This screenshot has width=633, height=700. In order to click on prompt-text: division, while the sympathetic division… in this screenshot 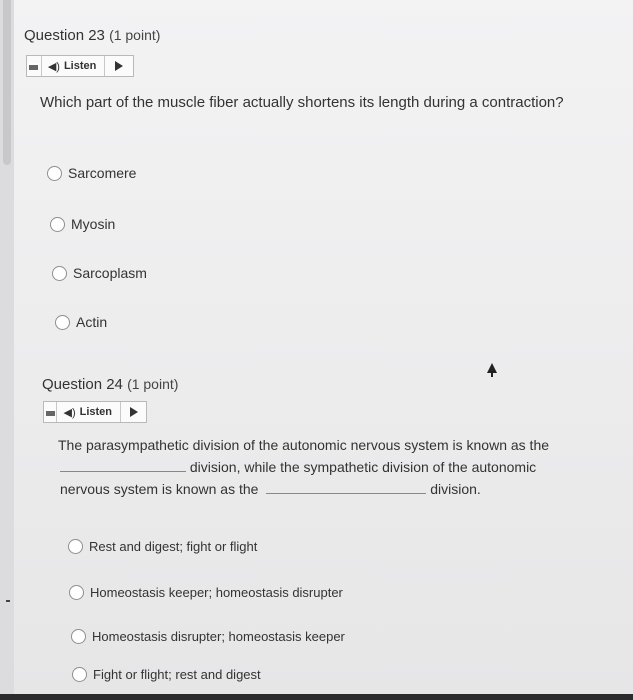, I will do `click(363, 467)`.